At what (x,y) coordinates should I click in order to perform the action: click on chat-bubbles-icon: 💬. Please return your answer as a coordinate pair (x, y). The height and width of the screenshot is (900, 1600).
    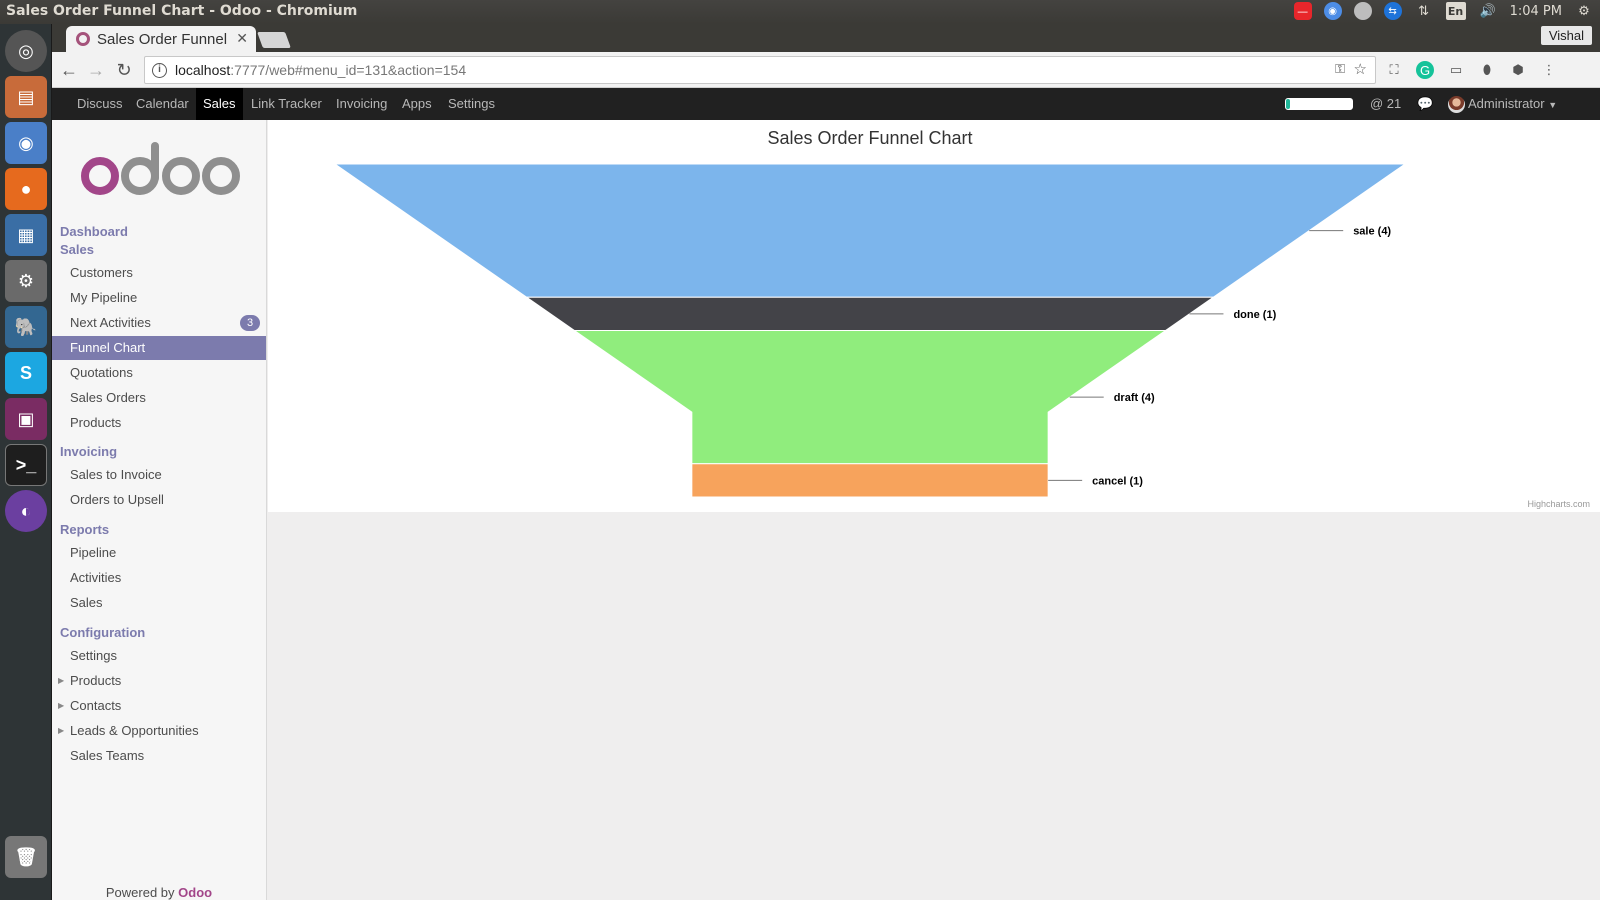
    Looking at the image, I should click on (1425, 104).